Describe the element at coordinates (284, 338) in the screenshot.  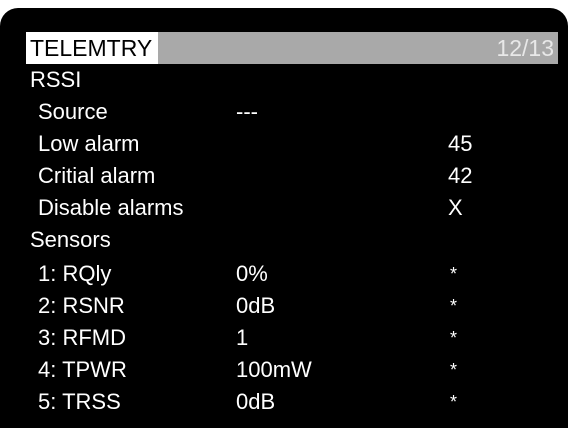
I see `sensor-row: 3: RFMD 1 *` at that location.